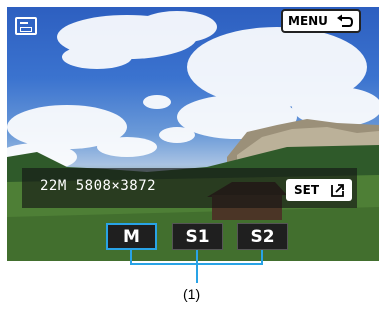 The width and height of the screenshot is (383, 312). Describe the element at coordinates (131, 236) in the screenshot. I see `option-m: M` at that location.